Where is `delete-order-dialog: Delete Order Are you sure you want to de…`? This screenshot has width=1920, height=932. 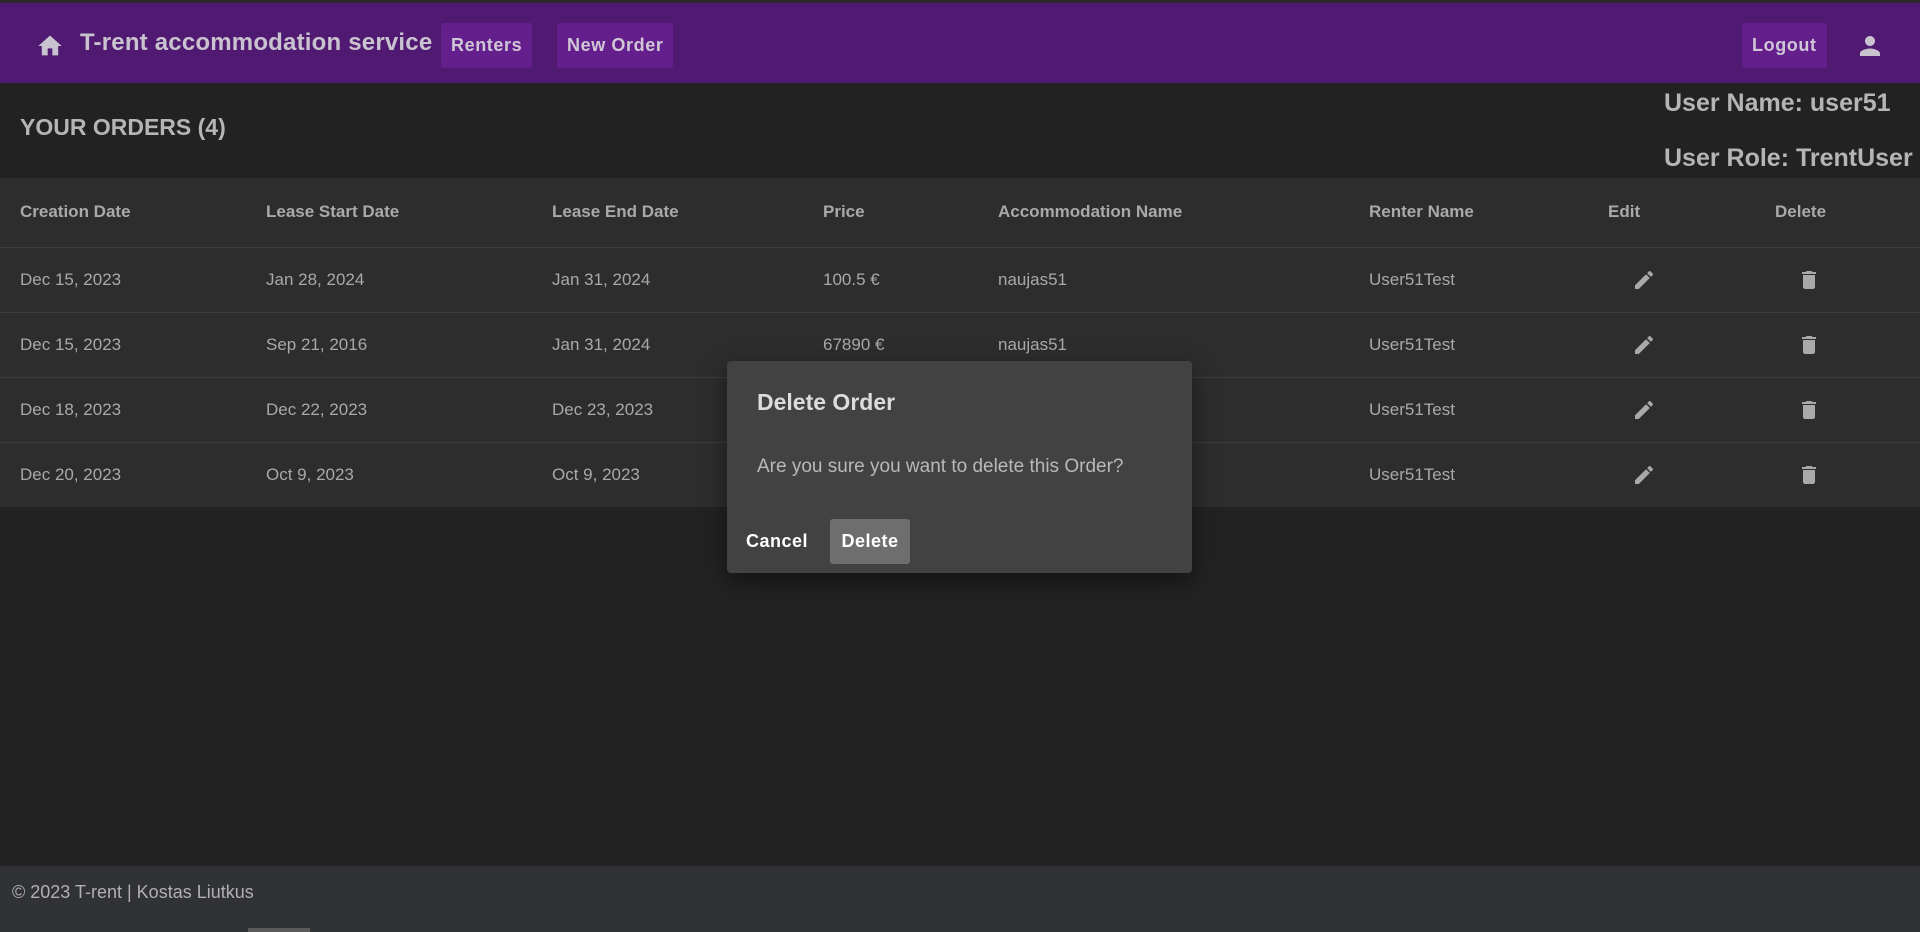 delete-order-dialog: Delete Order Are you sure you want to de… is located at coordinates (959, 467).